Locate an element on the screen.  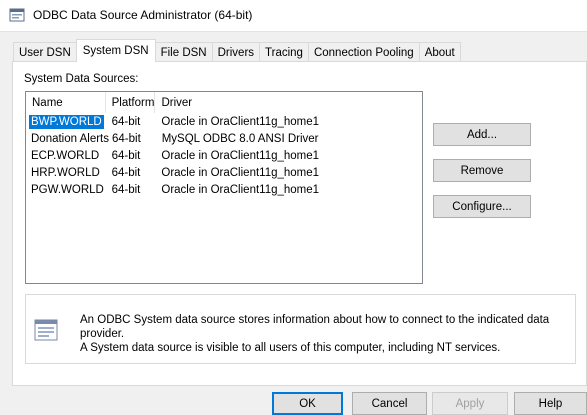
ok-button: OK is located at coordinates (307, 403).